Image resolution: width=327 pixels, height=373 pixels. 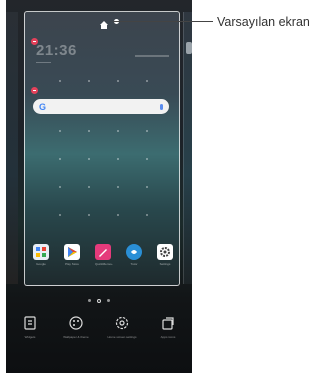 I want to click on palette-icon, so click(x=76, y=323).